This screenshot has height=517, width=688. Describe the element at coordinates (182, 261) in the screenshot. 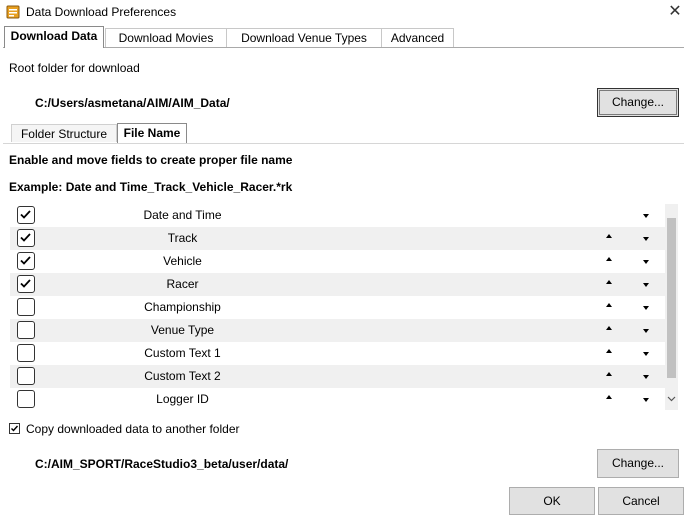

I see `field-label: Vehicle` at that location.